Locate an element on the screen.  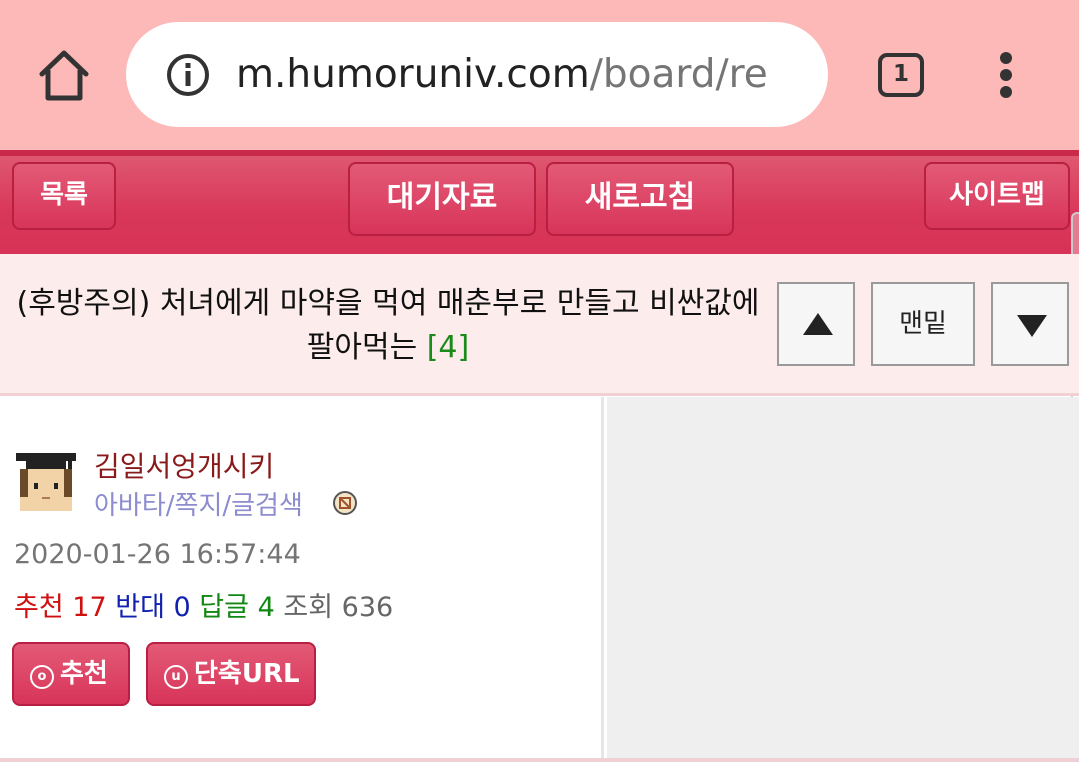
refresh-button: 새로고침 is located at coordinates (640, 199).